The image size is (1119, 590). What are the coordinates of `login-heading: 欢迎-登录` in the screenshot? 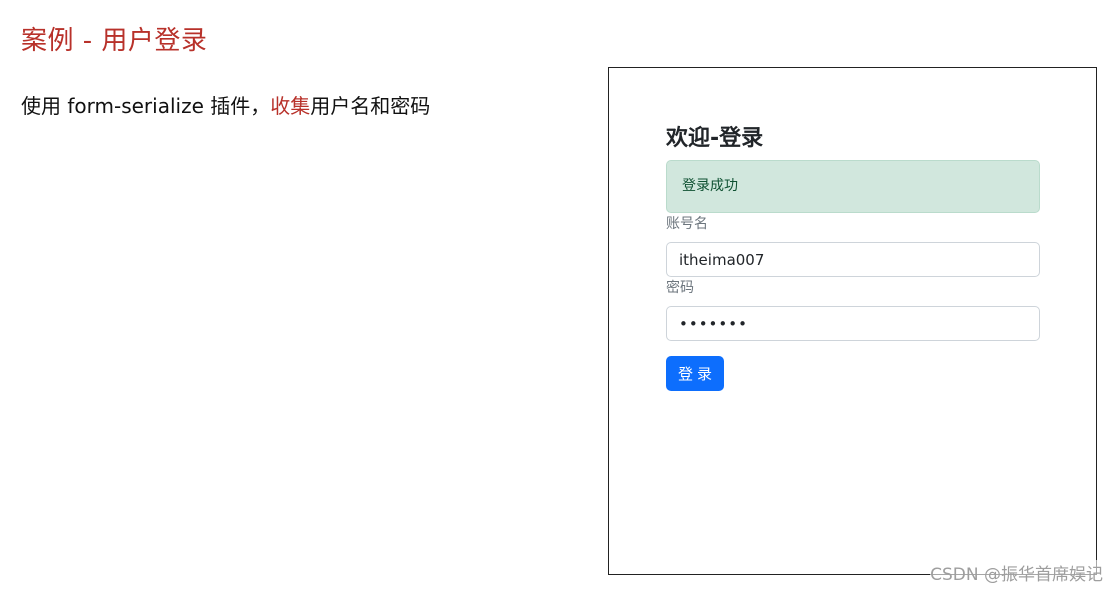 It's located at (715, 138).